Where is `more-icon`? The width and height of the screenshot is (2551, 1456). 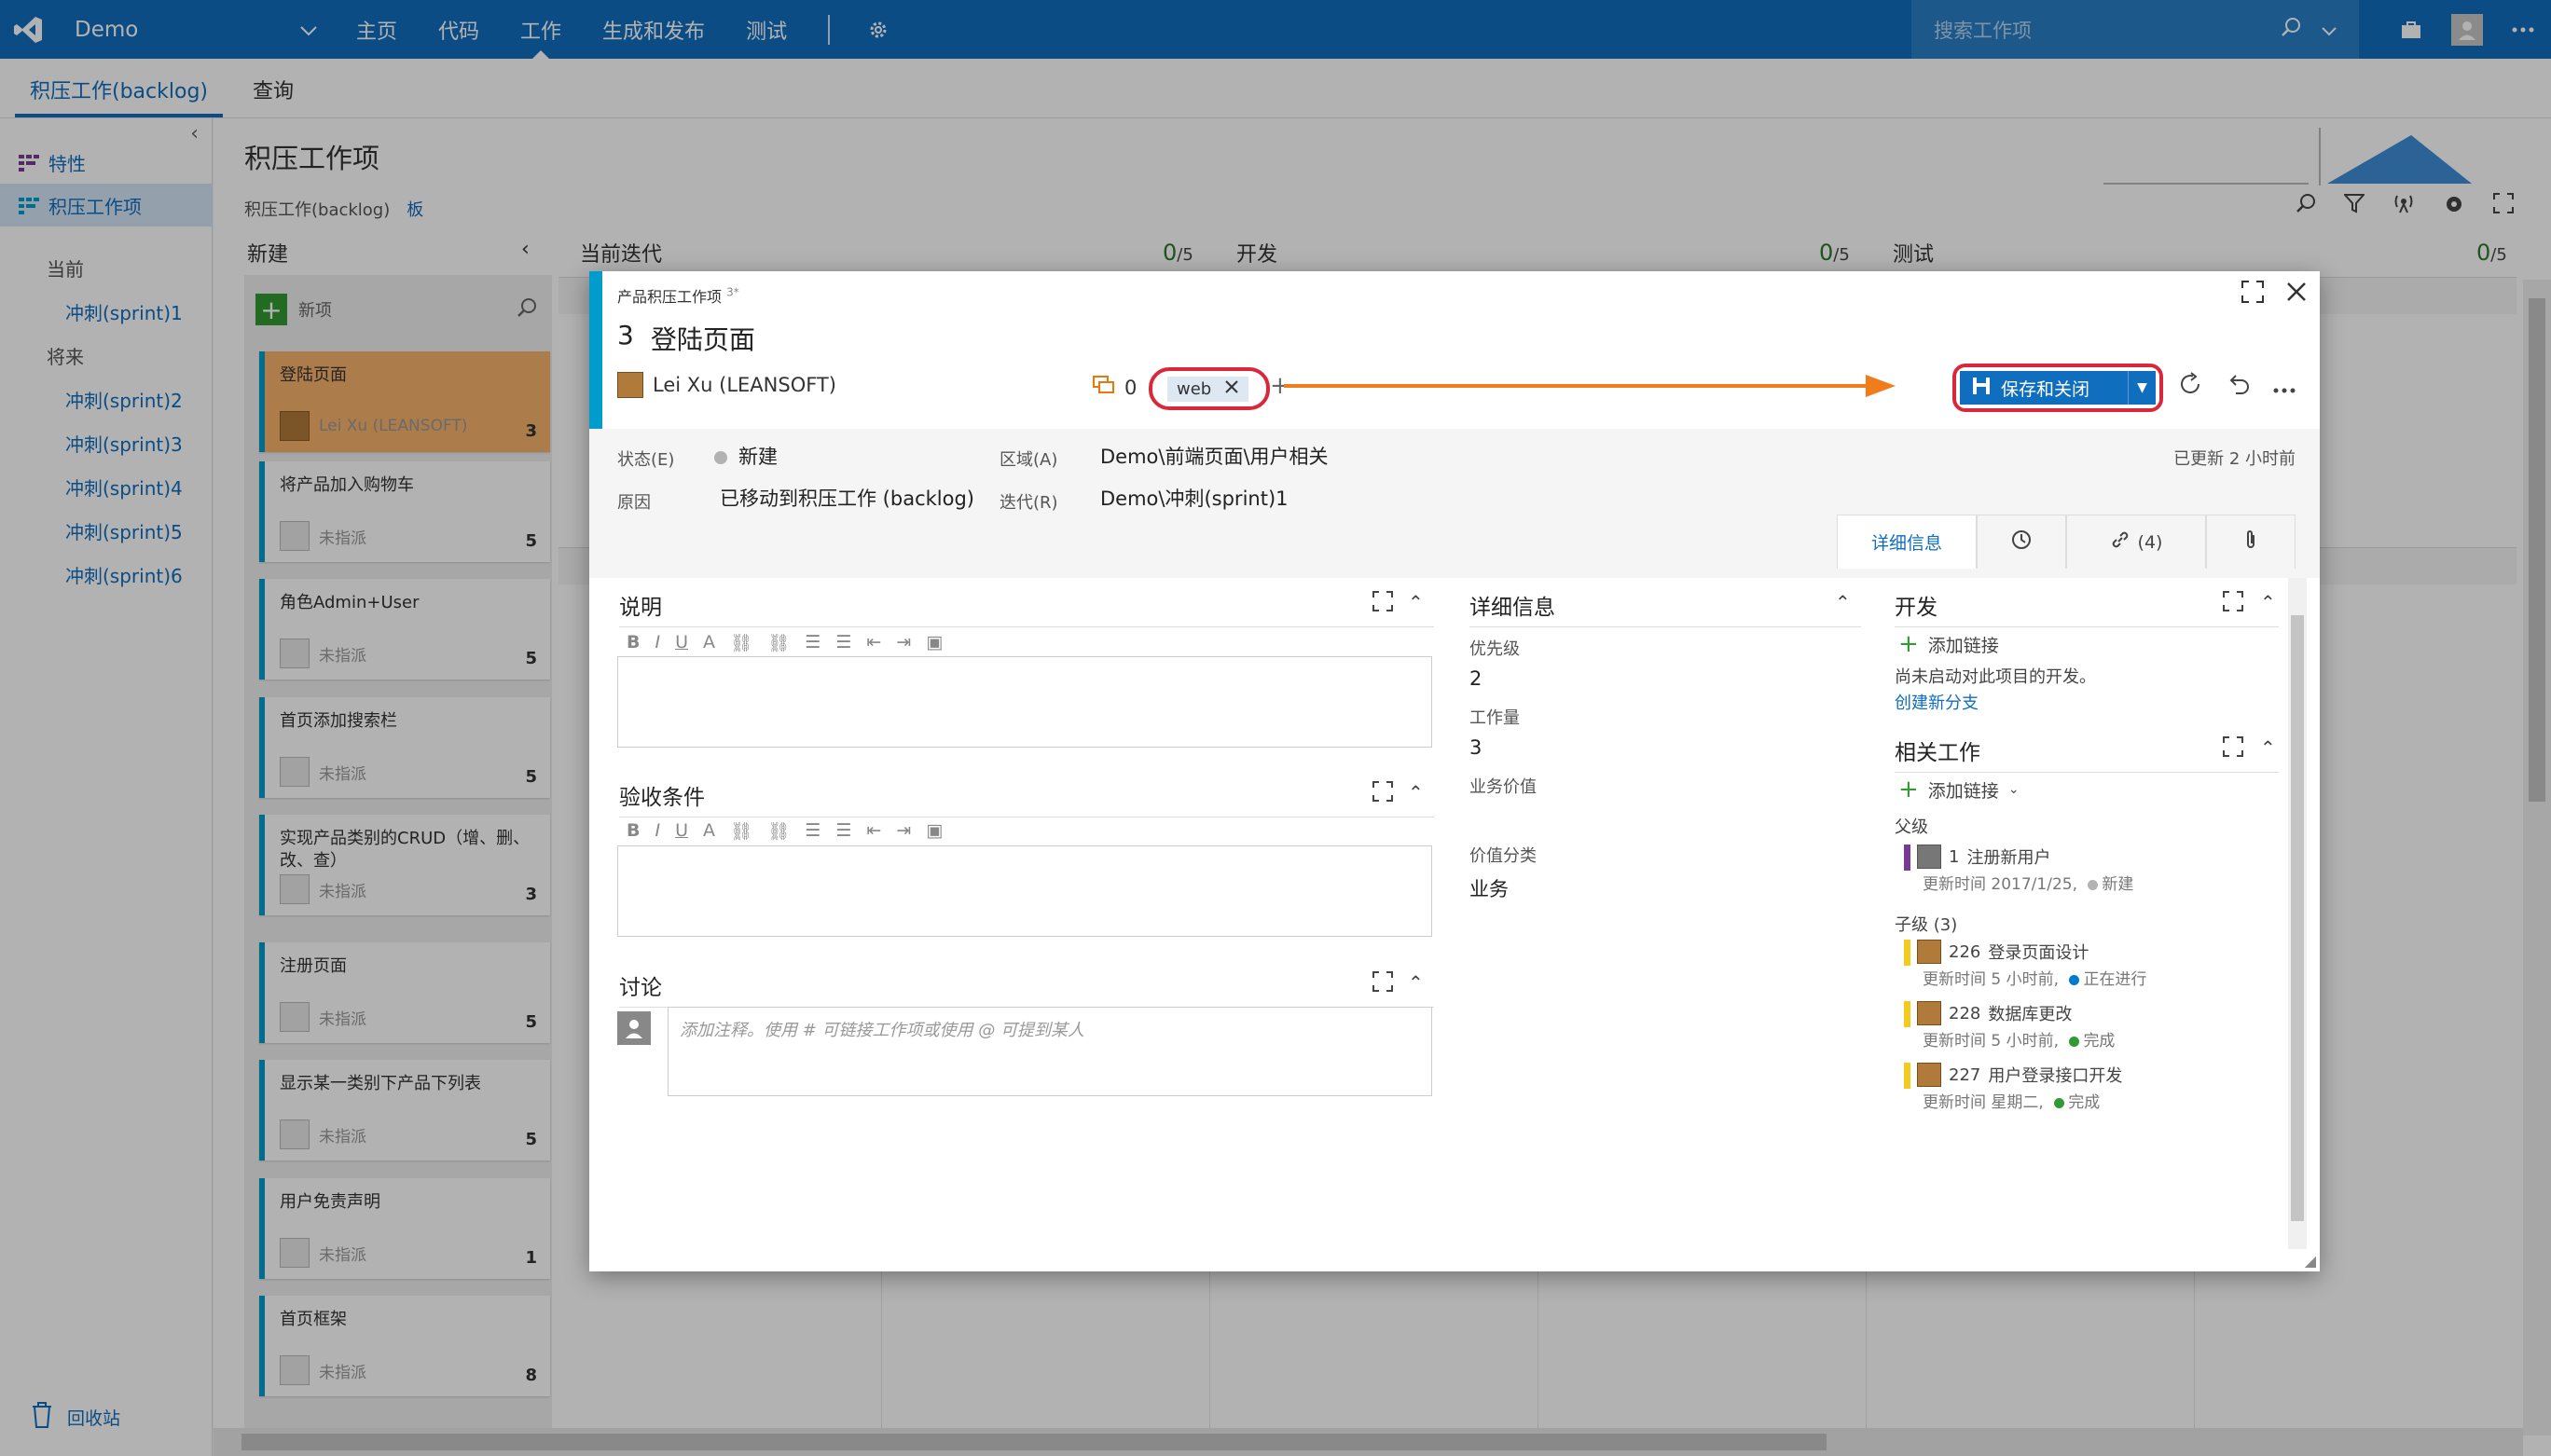
more-icon is located at coordinates (2284, 386).